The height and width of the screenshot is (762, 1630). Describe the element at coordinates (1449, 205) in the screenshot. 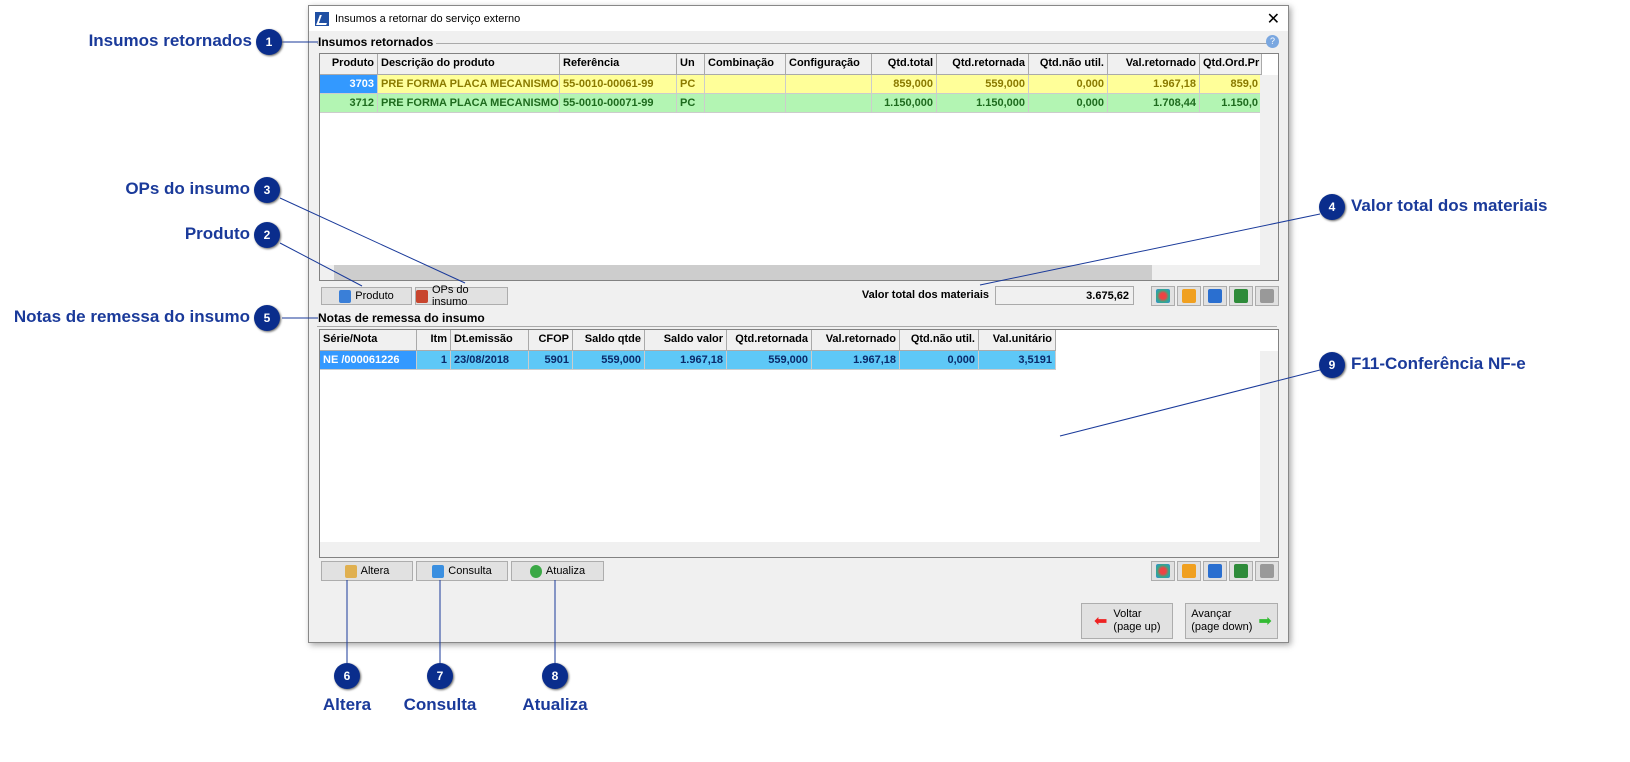

I see `callout-label: Valor total dos materiais` at that location.